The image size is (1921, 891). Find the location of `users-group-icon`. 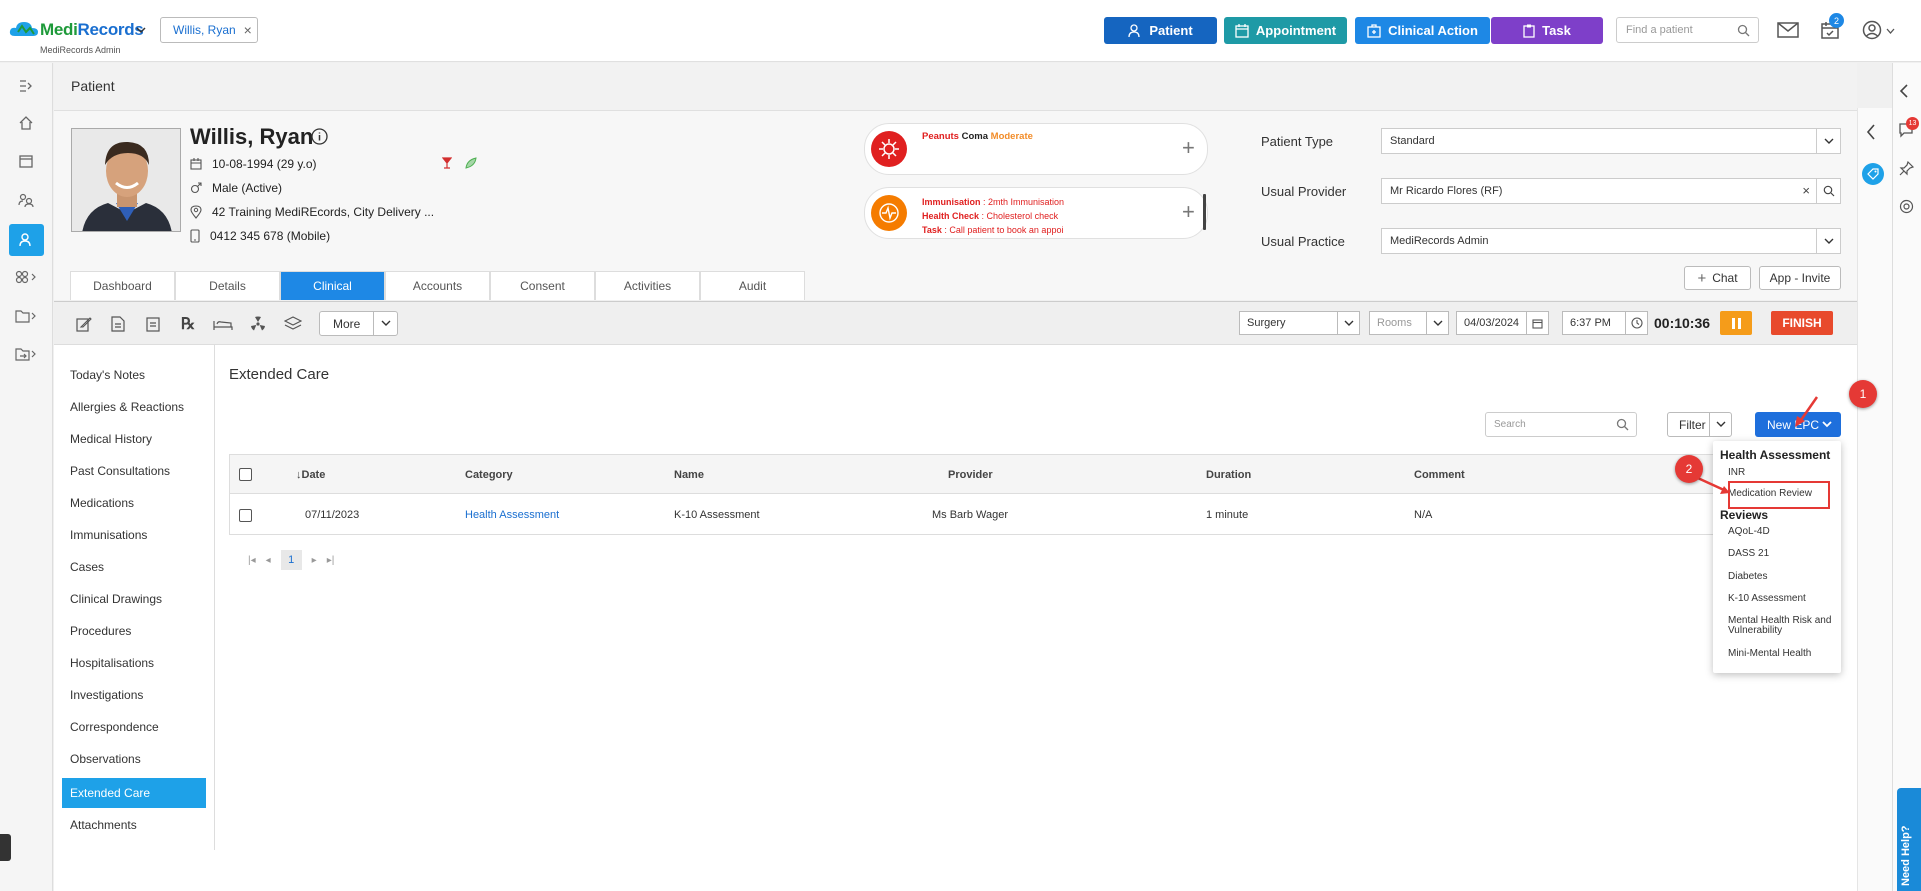

users-group-icon is located at coordinates (26, 200).